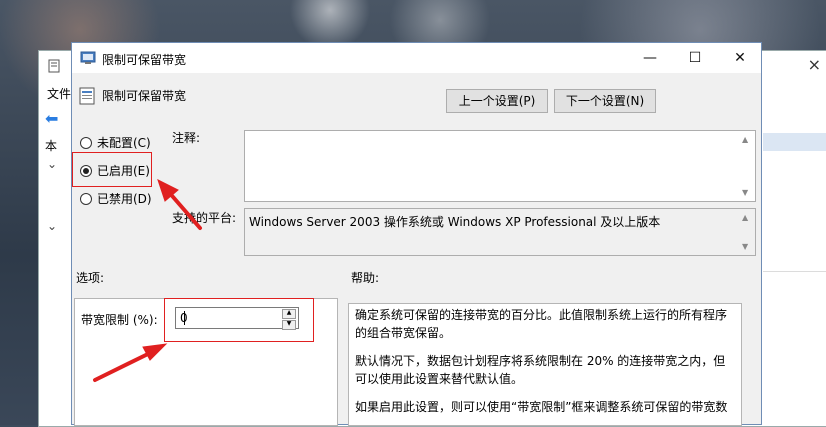 The image size is (826, 427). I want to click on arrow-head-bandwidth, so click(155, 352).